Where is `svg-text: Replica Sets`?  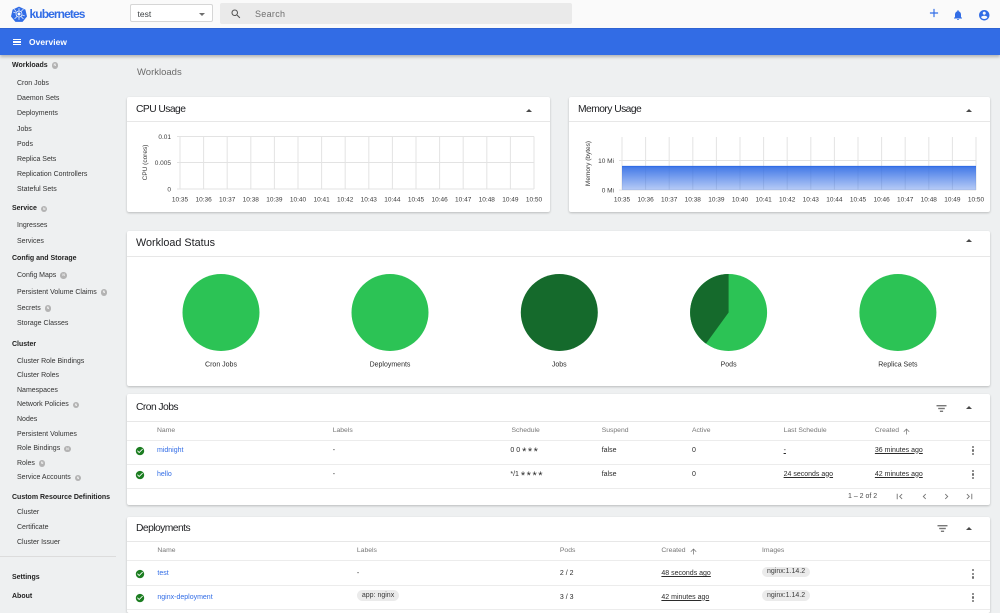
svg-text: Replica Sets is located at coordinates (898, 365).